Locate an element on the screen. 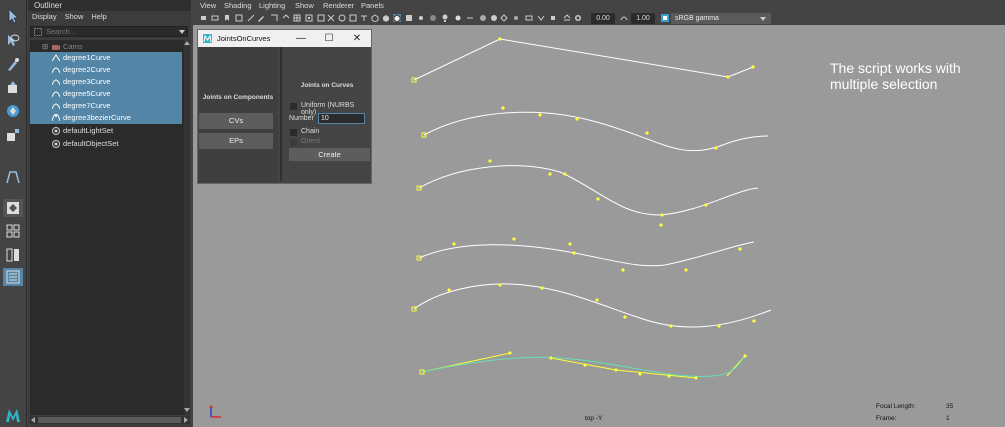 Image resolution: width=1005 pixels, height=427 pixels. list-item: degree5Curve is located at coordinates (106, 94).